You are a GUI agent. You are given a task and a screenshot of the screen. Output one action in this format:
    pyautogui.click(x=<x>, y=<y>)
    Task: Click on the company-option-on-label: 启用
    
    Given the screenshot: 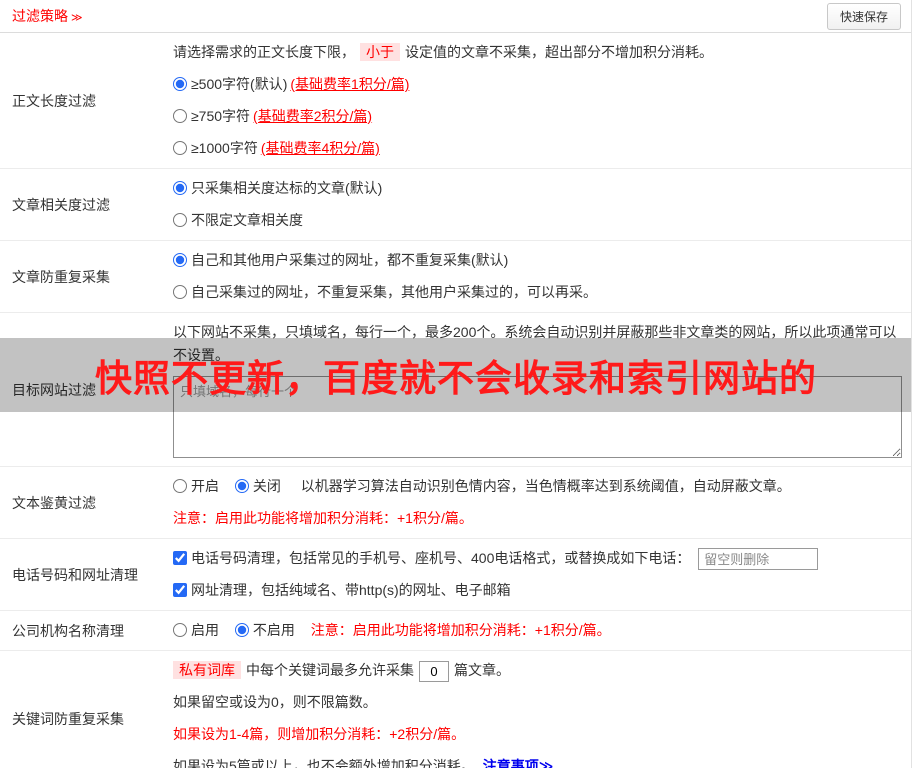 What is the action you would take?
    pyautogui.click(x=205, y=630)
    